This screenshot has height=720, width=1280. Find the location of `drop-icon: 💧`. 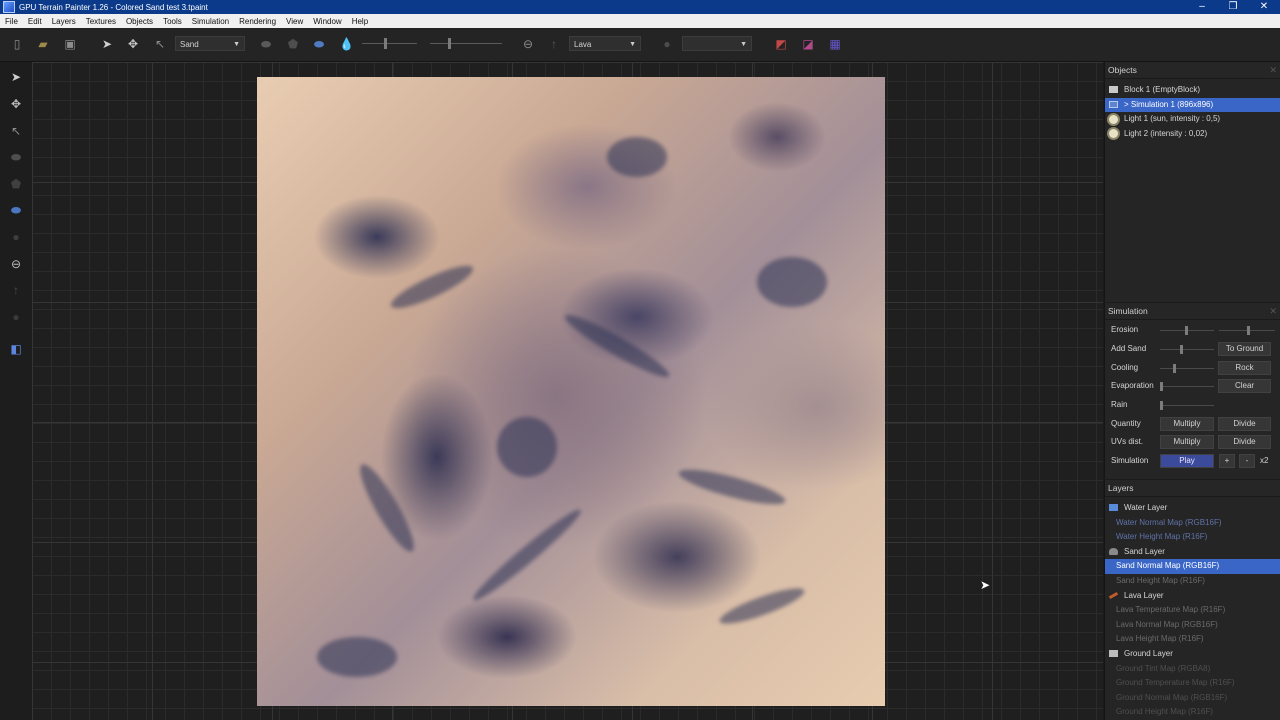

drop-icon: 💧 is located at coordinates (346, 44).